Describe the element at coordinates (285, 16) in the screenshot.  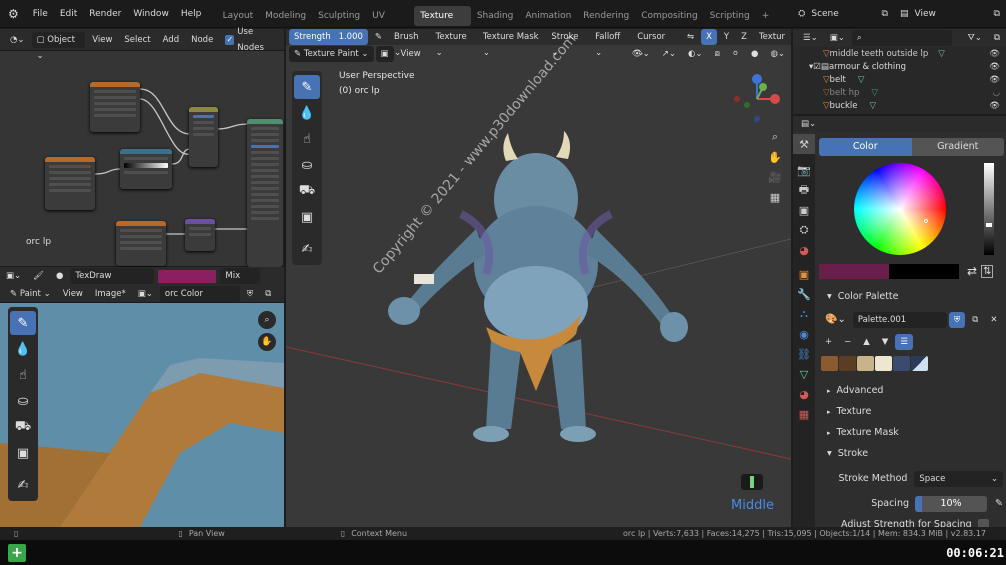
I see `tab-modeling: Modeling` at that location.